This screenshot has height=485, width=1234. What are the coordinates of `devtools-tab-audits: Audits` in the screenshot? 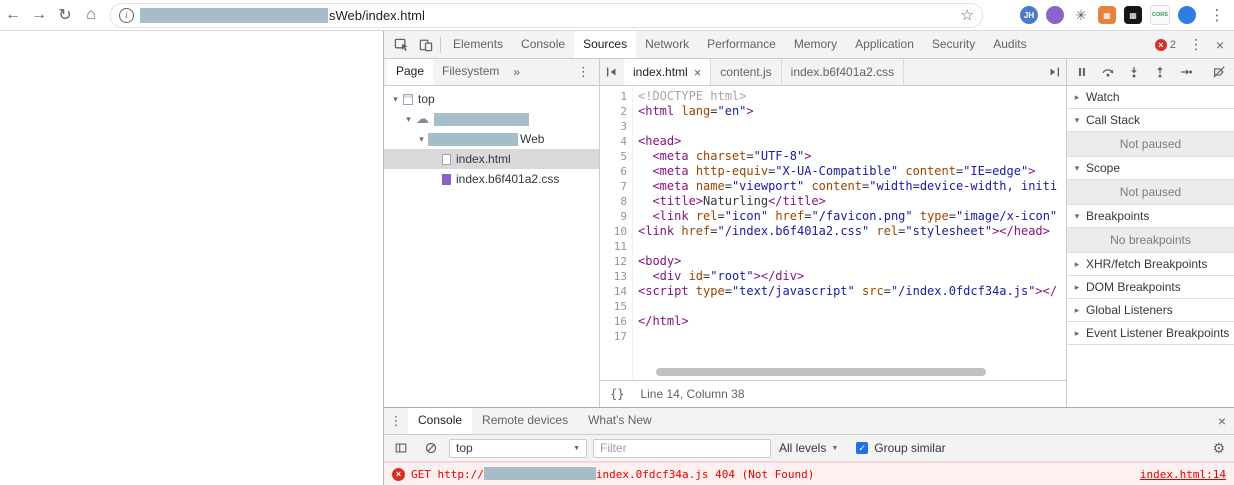 It's located at (1009, 44).